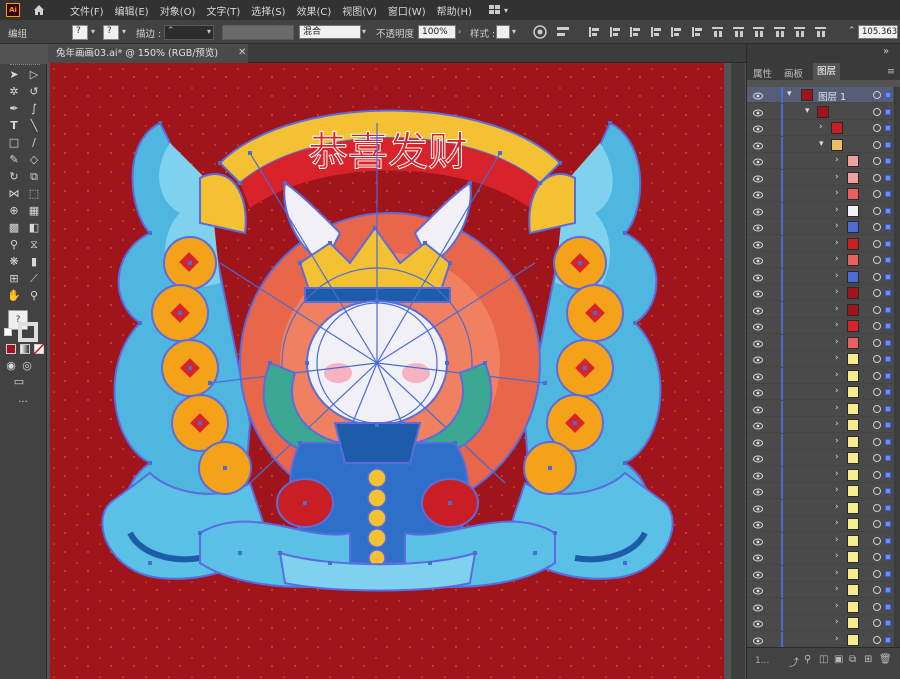 This screenshot has height=679, width=900. Describe the element at coordinates (779, 32) in the screenshot. I see `distribute-left-icon` at that location.